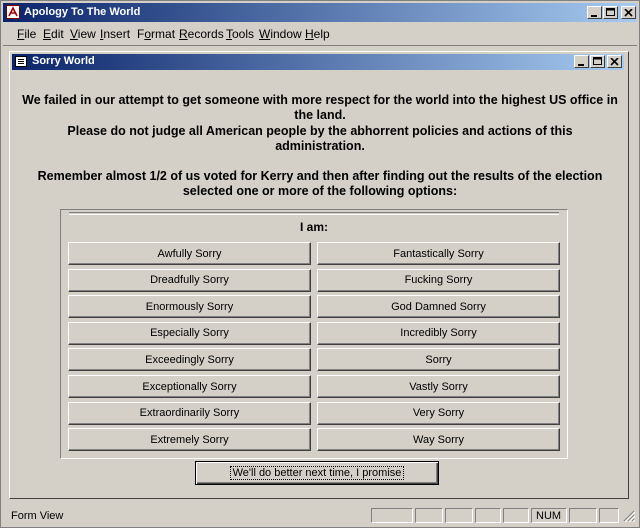  Describe the element at coordinates (21, 61) in the screenshot. I see `form-icon` at that location.